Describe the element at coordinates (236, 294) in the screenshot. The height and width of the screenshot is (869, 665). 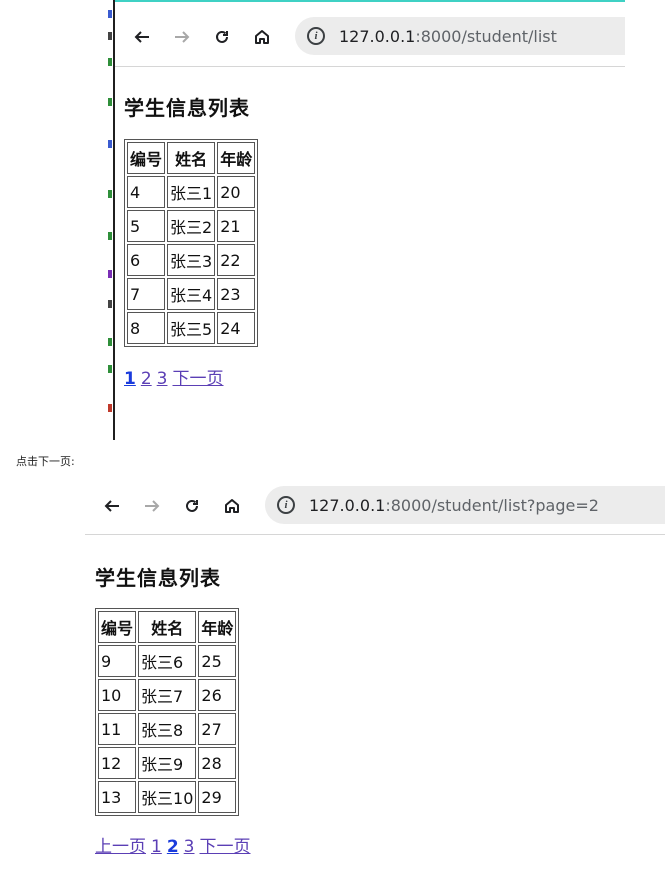
I see `cell-age: 23` at that location.